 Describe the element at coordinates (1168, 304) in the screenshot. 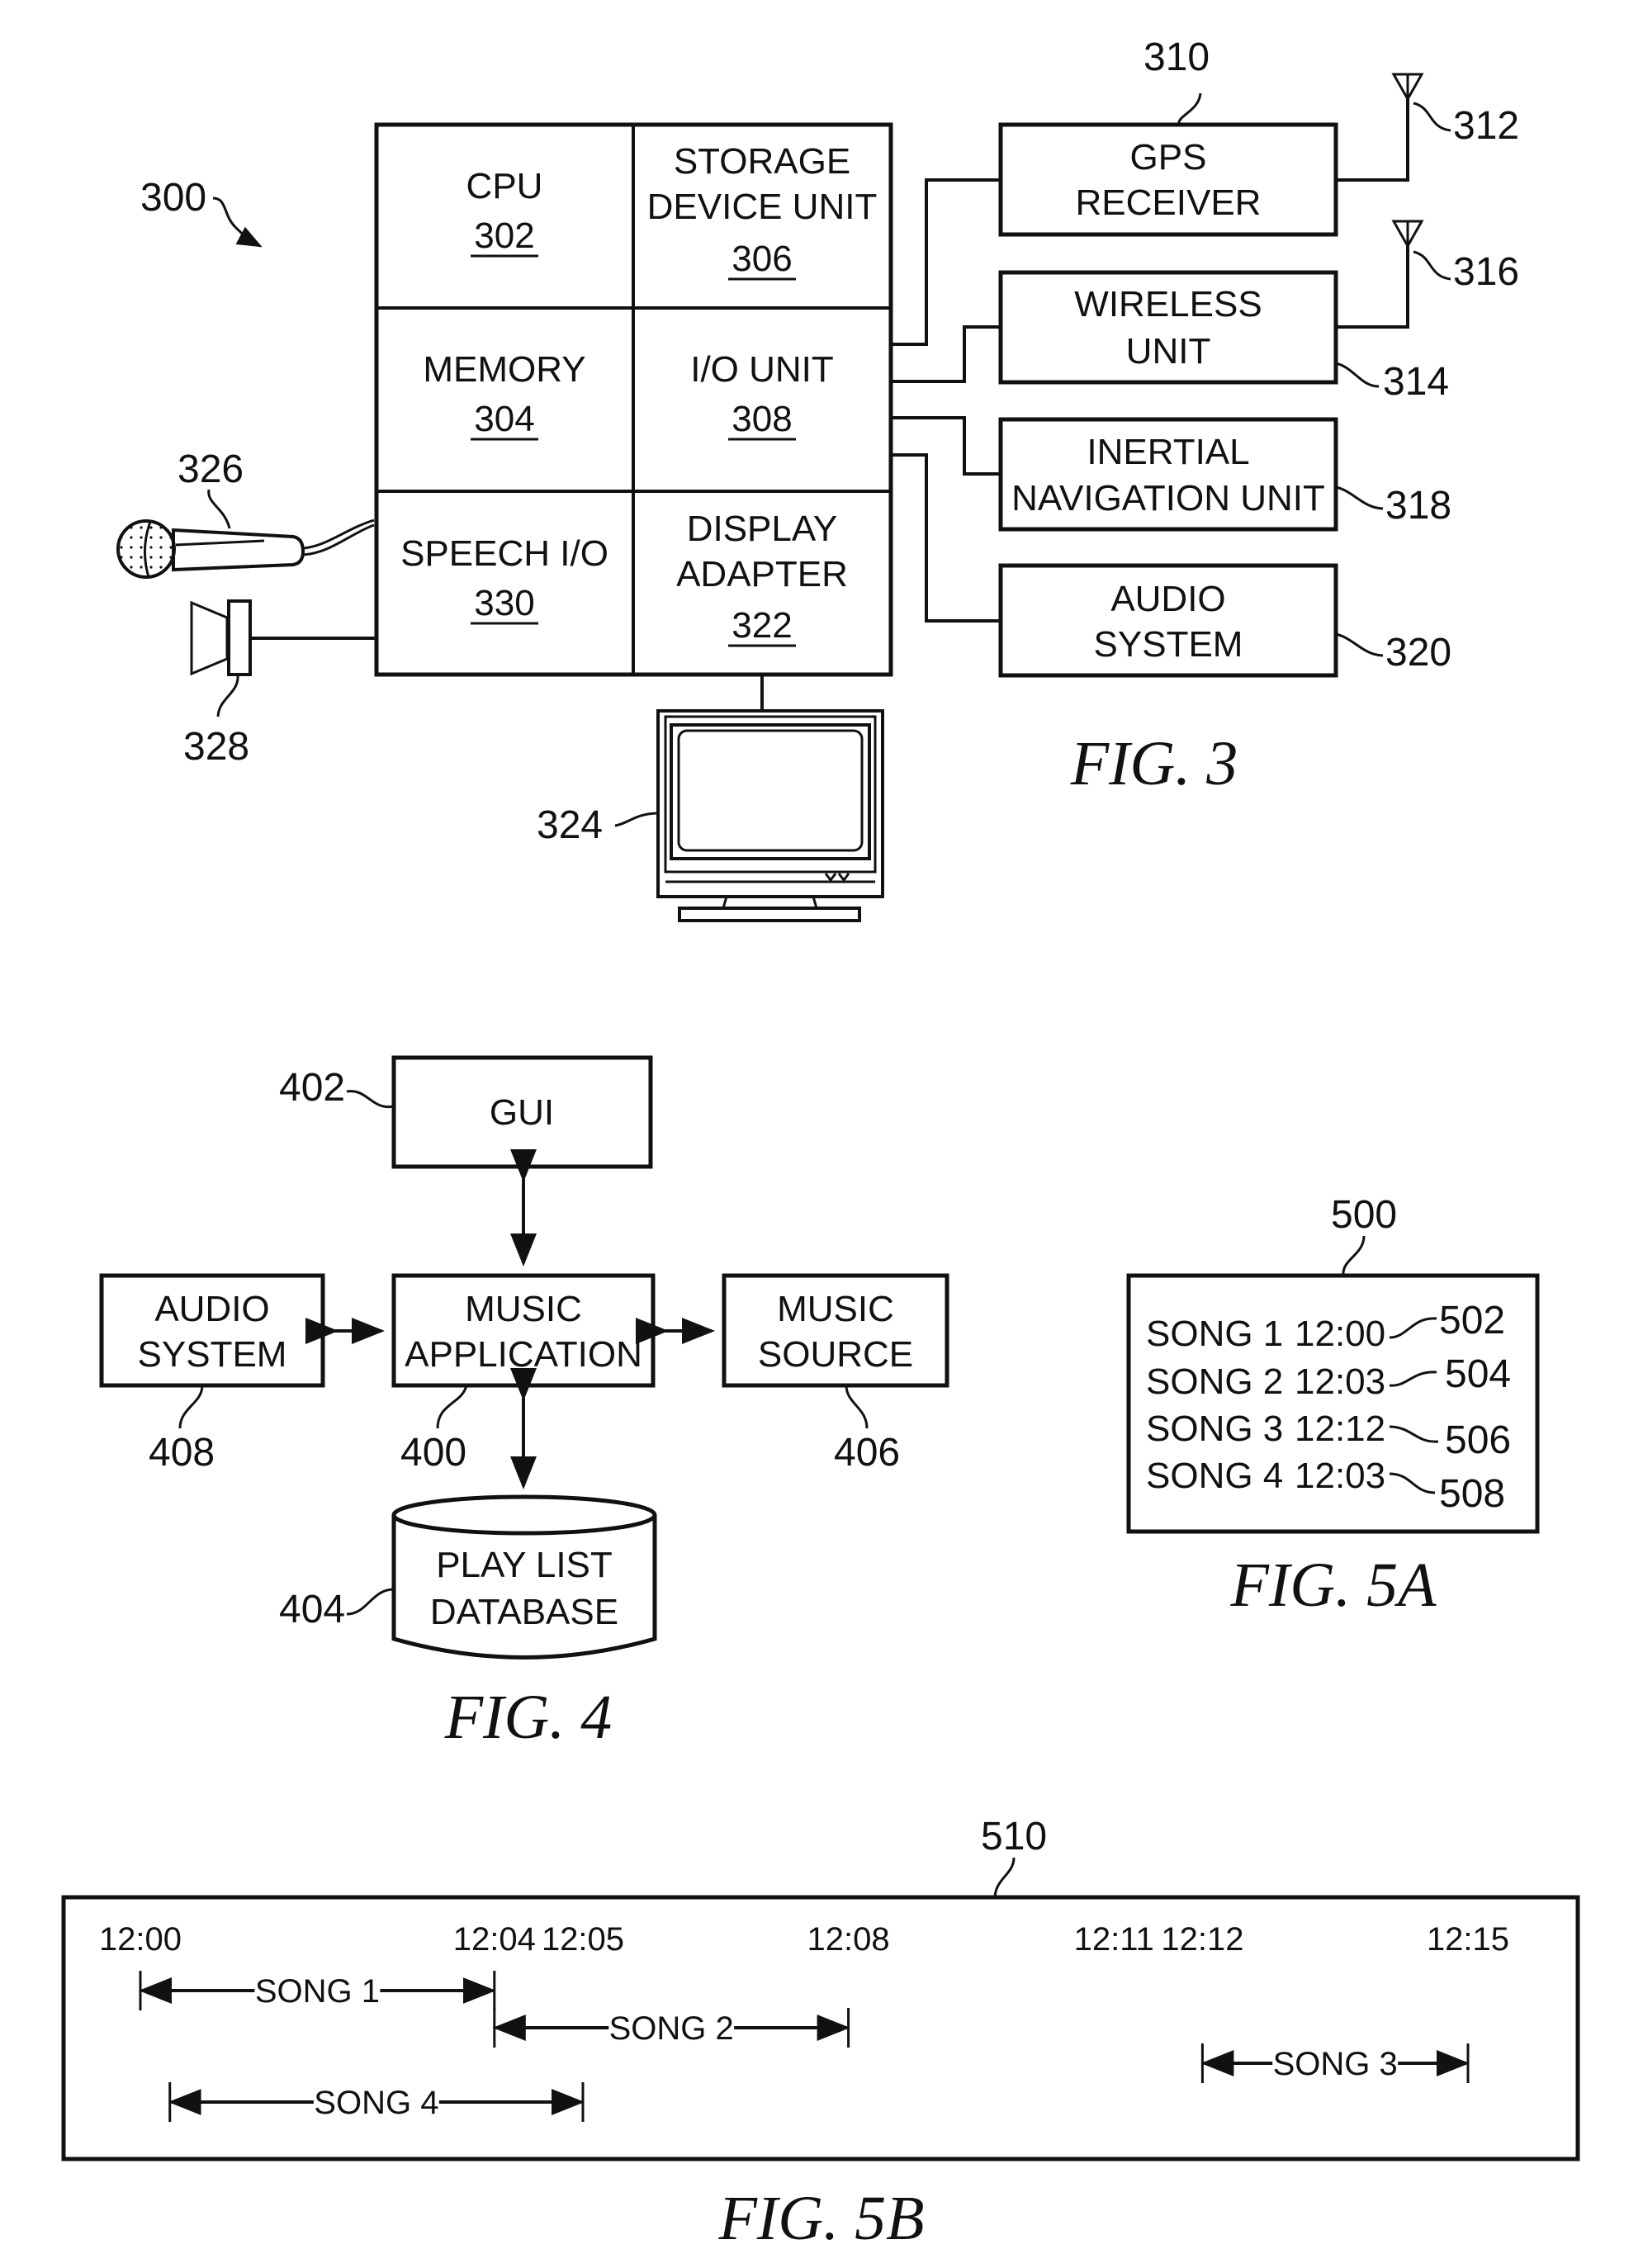

I see `wireless-label-1: WIRELESS` at that location.